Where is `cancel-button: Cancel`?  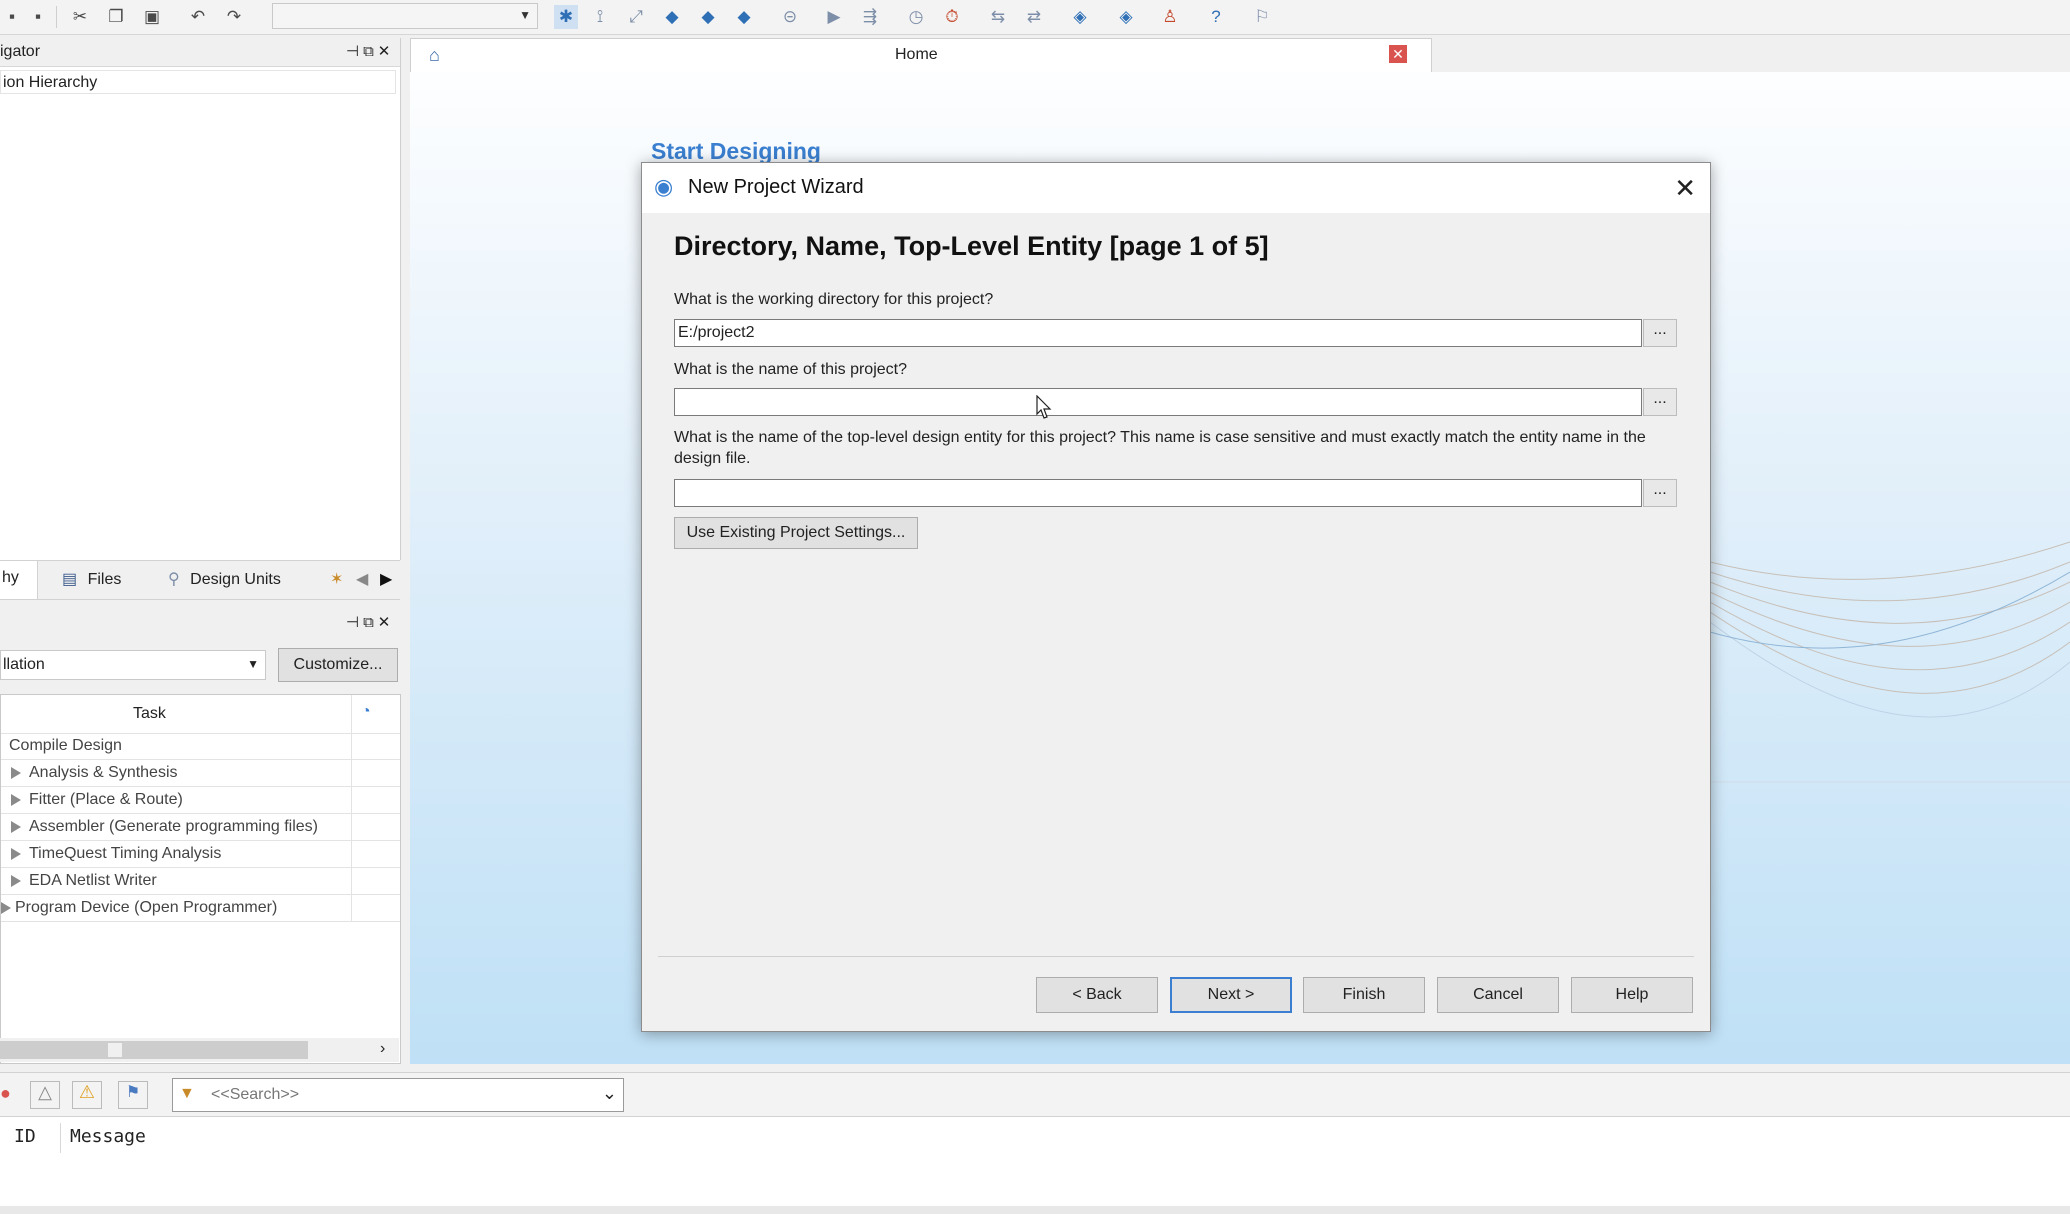
cancel-button: Cancel is located at coordinates (1498, 995).